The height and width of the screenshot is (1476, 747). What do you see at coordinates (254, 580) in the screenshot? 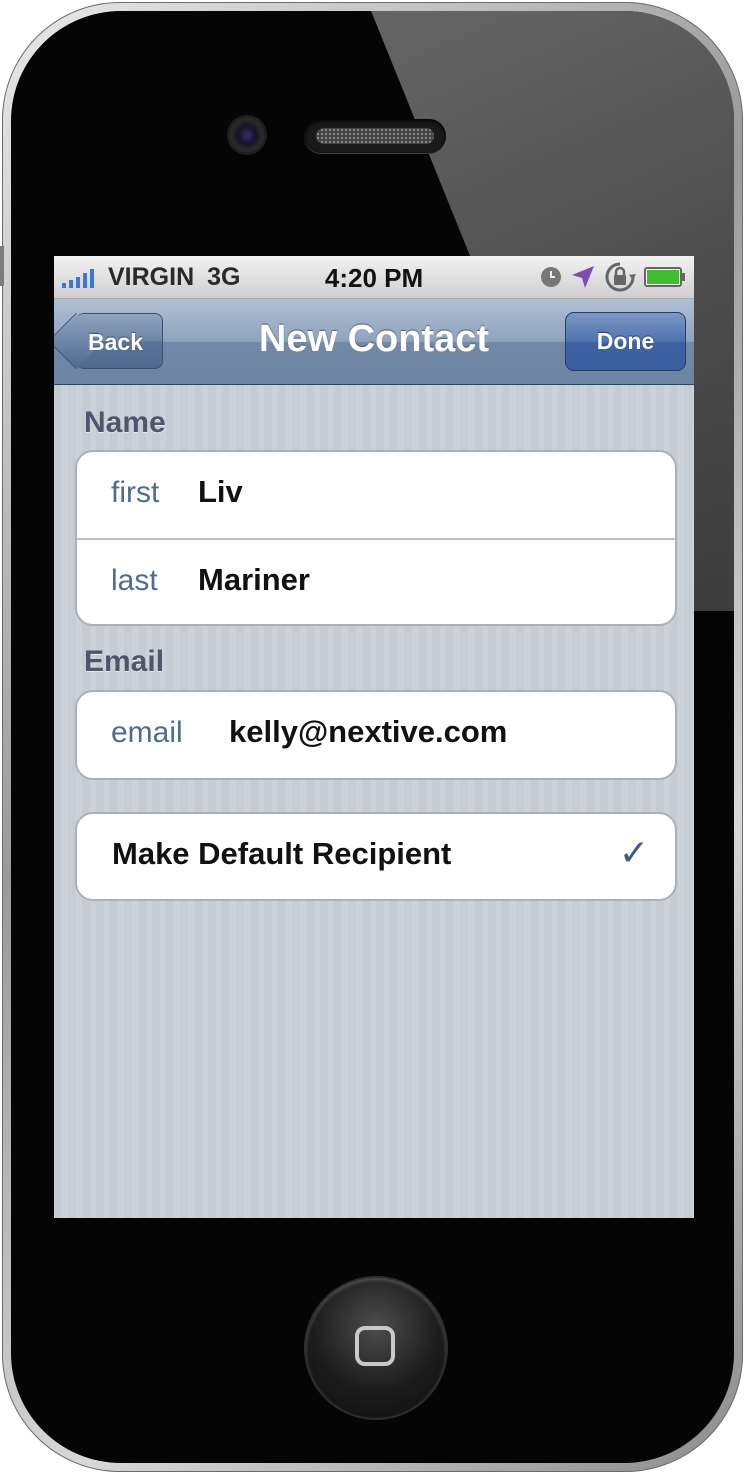
I see `last-name-field: Mariner` at bounding box center [254, 580].